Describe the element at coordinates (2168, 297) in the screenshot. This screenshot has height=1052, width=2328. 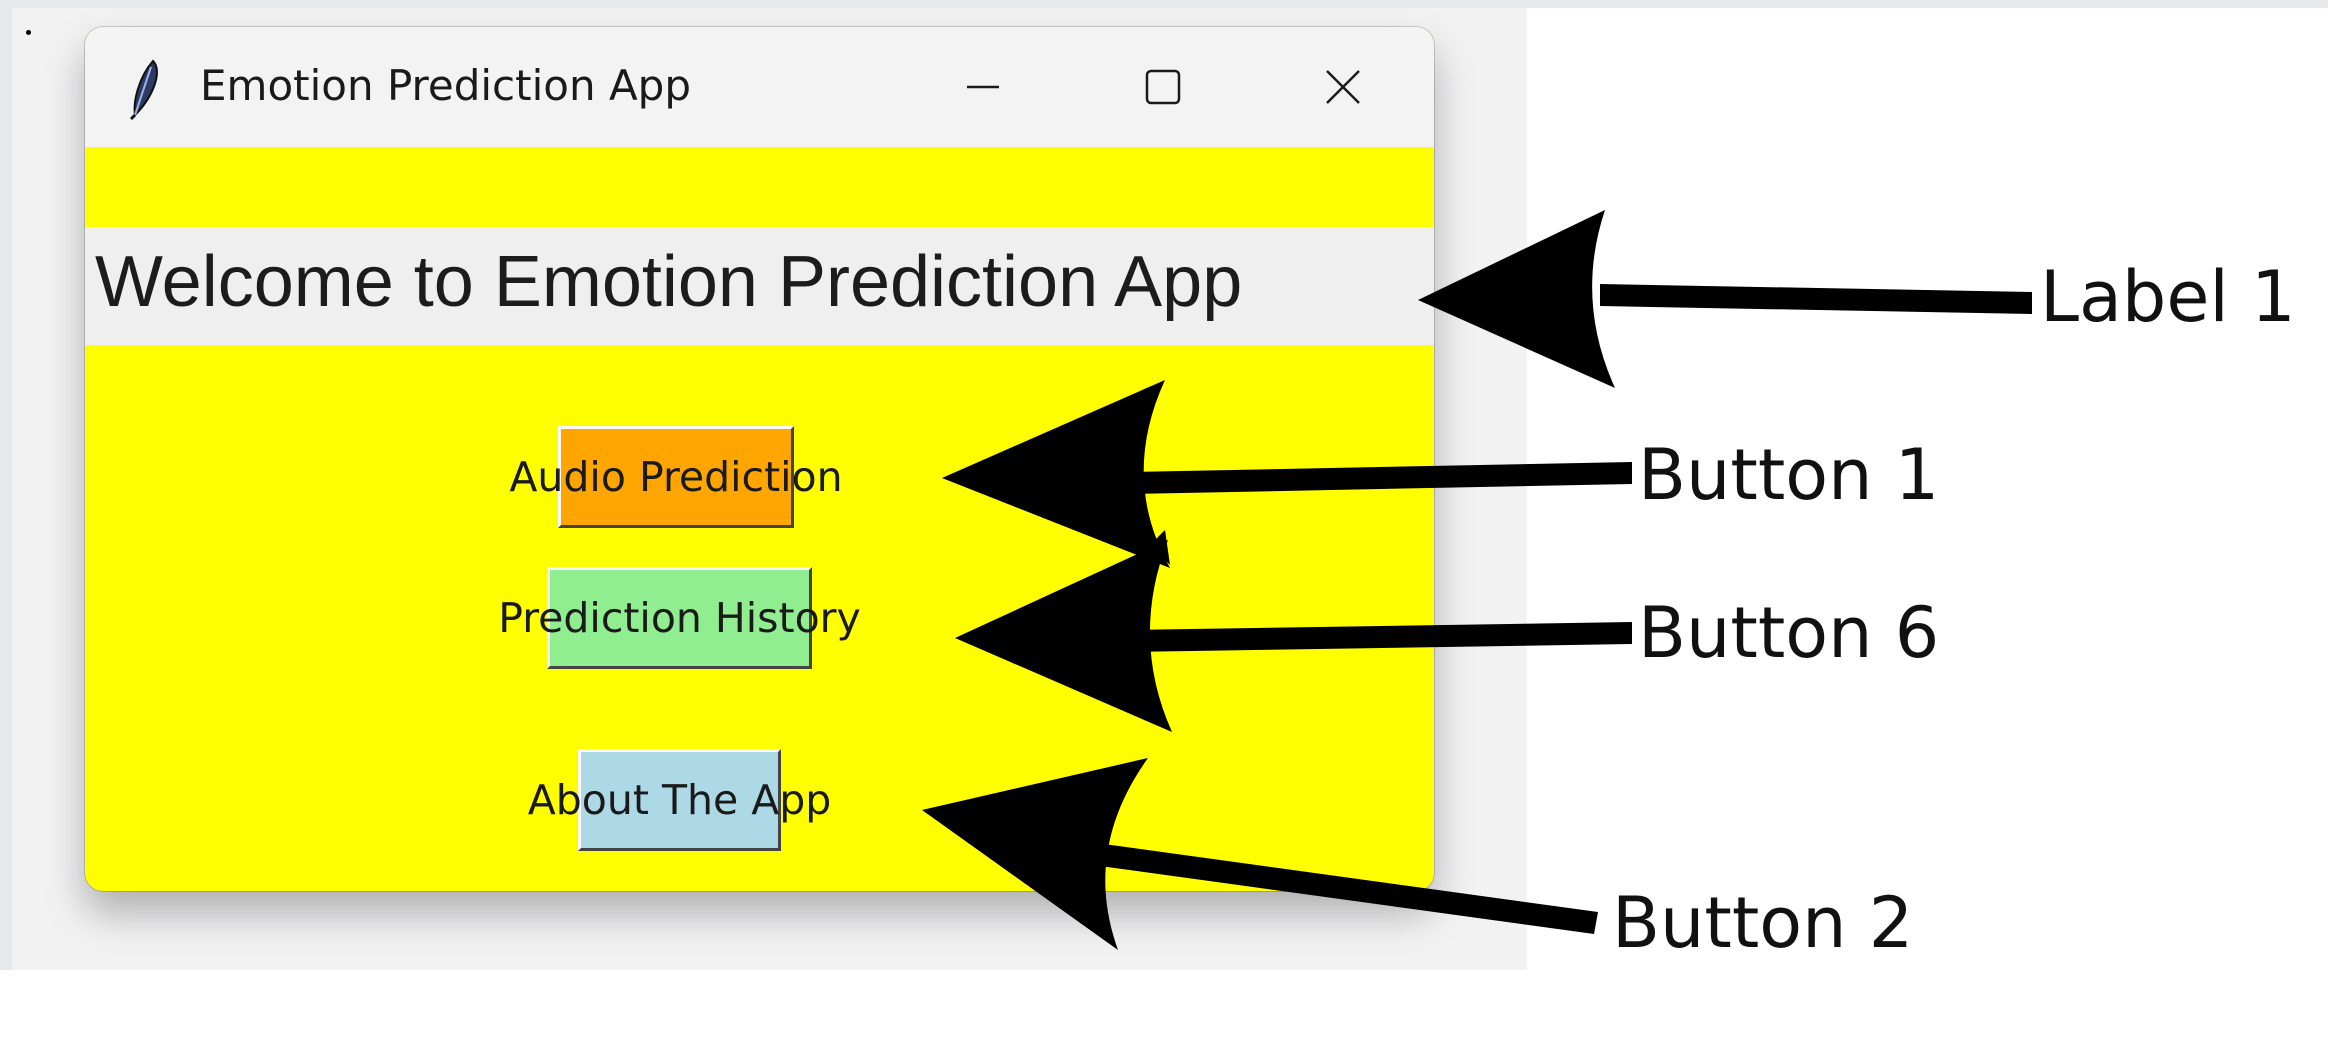
I see `annotation-label-1: Label 1` at that location.